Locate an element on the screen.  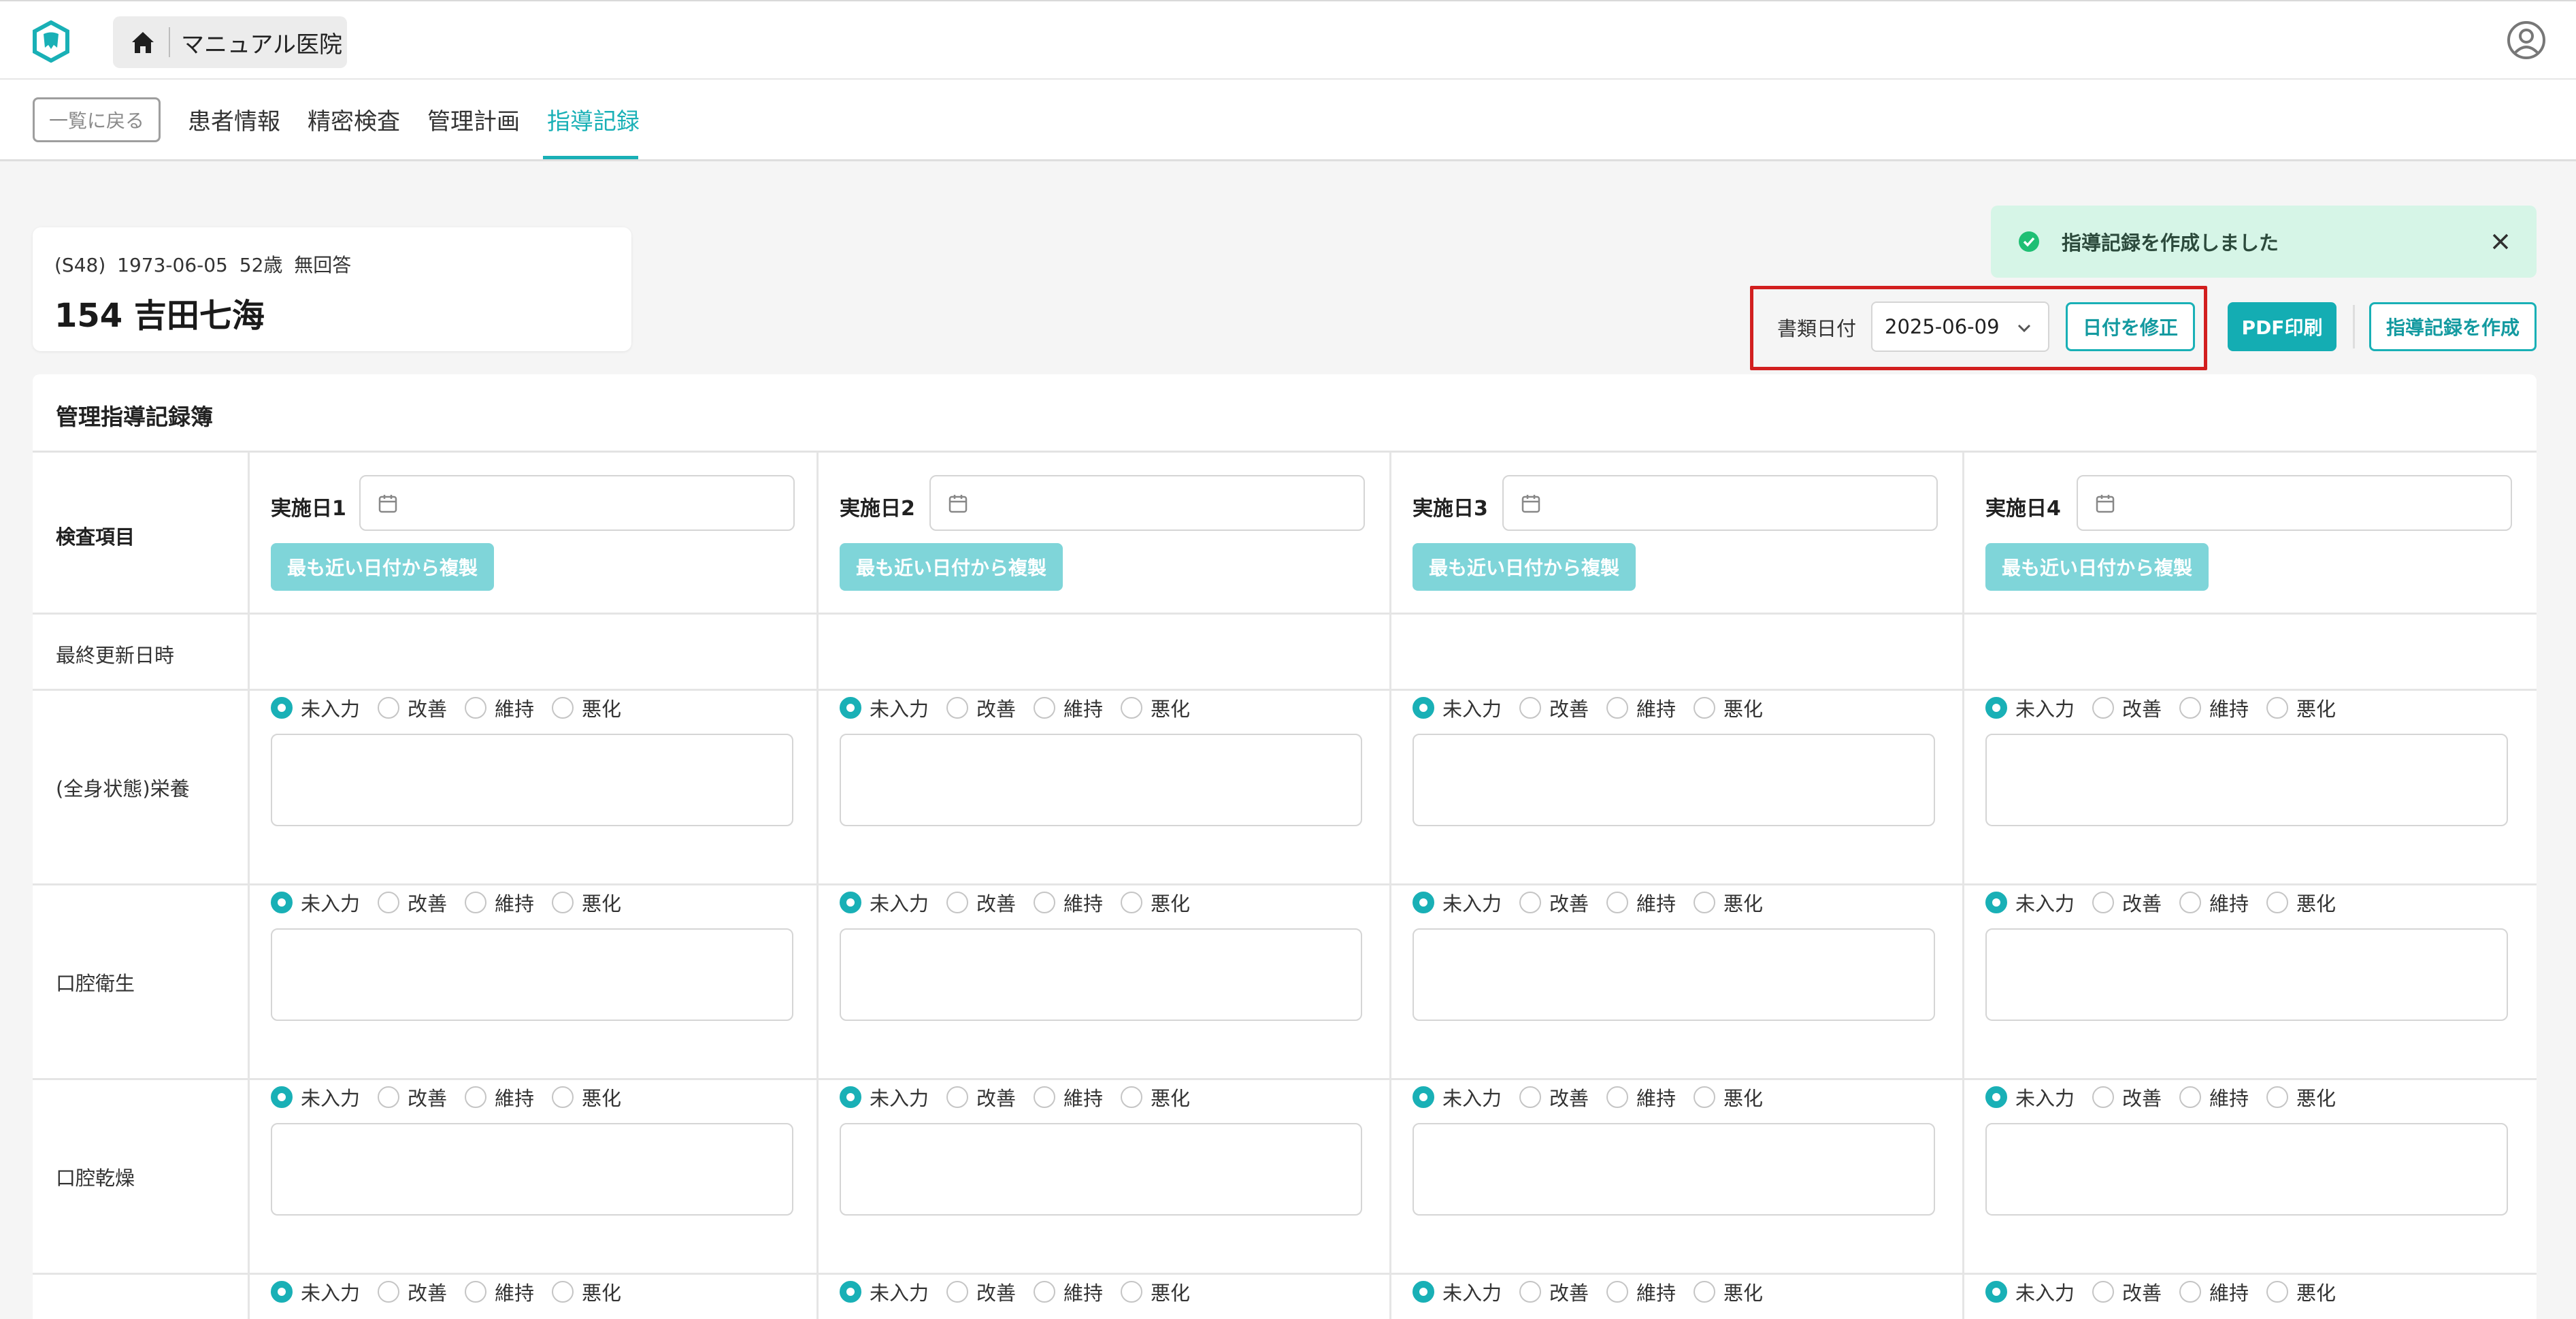
pdf-print-button: PDF印刷 is located at coordinates (2282, 326).